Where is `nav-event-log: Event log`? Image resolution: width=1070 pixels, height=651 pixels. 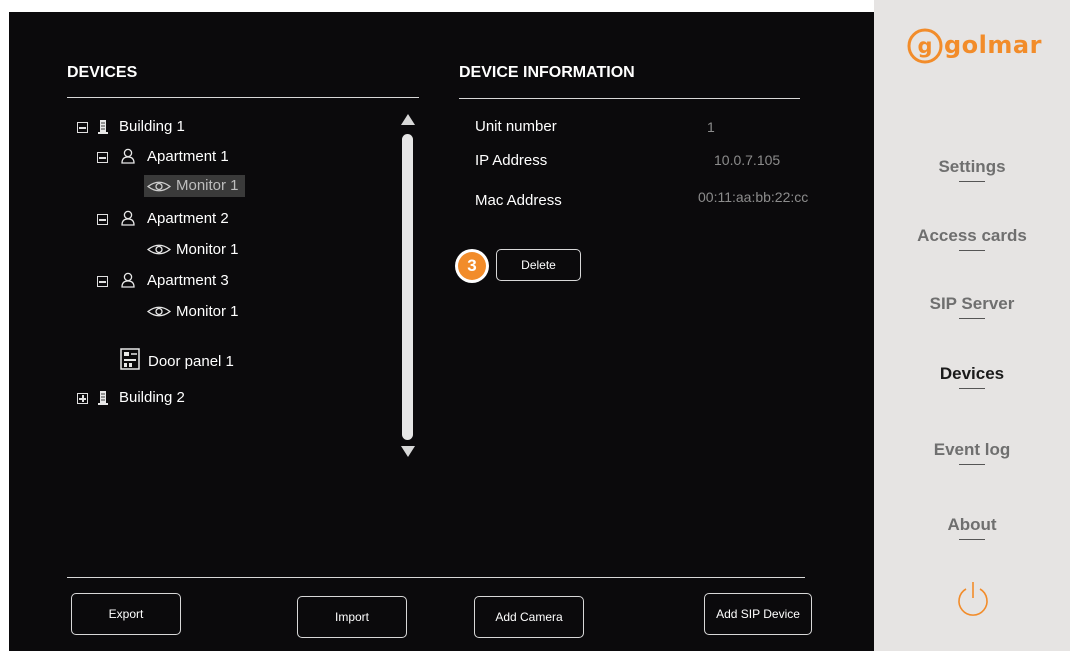
nav-event-log: Event log is located at coordinates (972, 452).